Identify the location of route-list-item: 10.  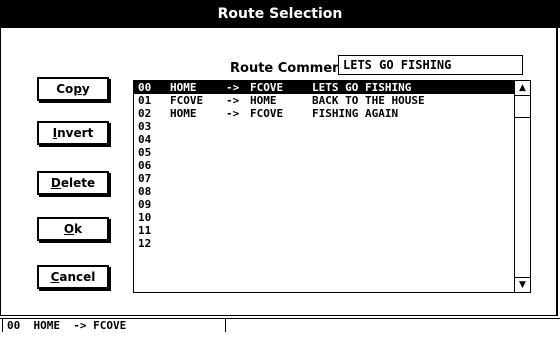
(324, 217).